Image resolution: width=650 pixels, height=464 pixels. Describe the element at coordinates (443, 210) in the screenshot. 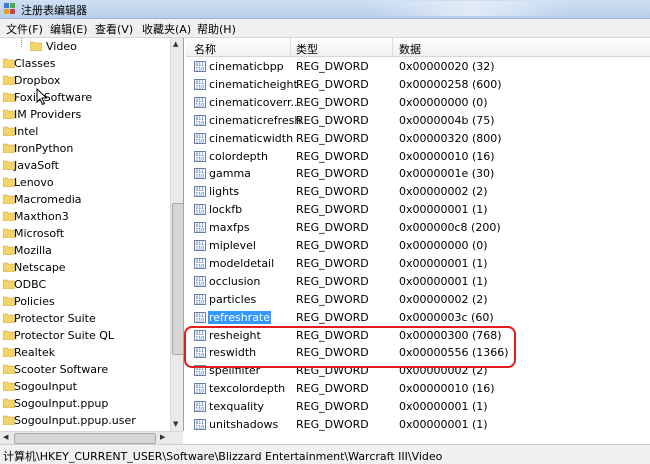

I see `value-data: 0x00000001 (1)` at that location.